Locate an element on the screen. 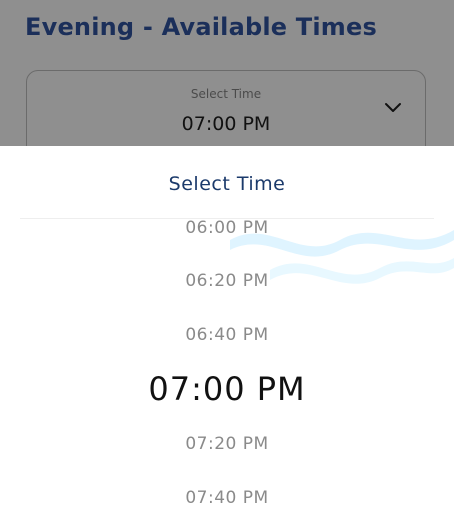  time-option: 06:40 PM is located at coordinates (227, 335).